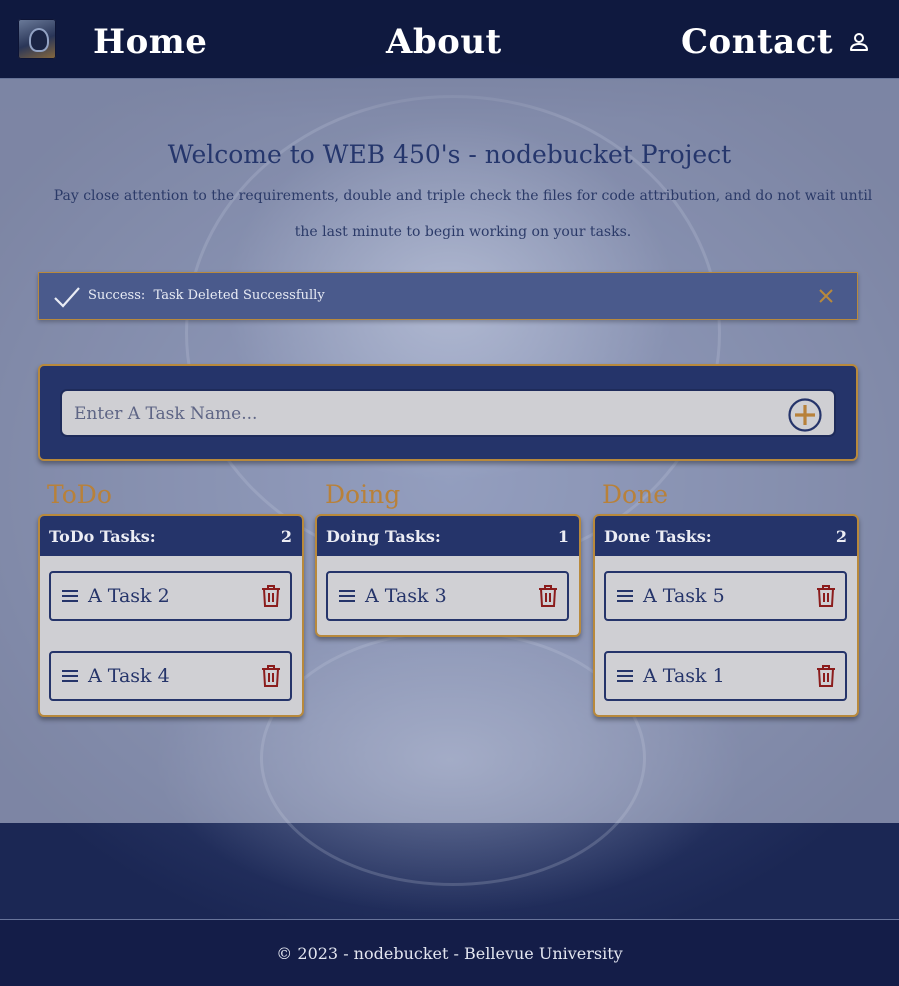  I want to click on task-card: A Task 1, so click(725, 676).